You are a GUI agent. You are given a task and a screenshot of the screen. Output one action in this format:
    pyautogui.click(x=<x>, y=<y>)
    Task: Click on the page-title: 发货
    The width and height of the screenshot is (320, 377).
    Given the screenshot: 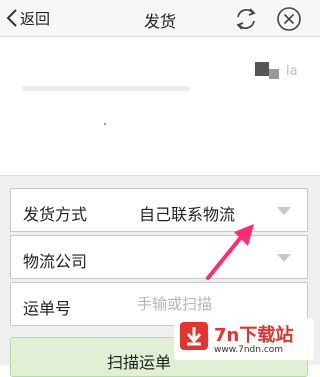 What is the action you would take?
    pyautogui.click(x=159, y=21)
    